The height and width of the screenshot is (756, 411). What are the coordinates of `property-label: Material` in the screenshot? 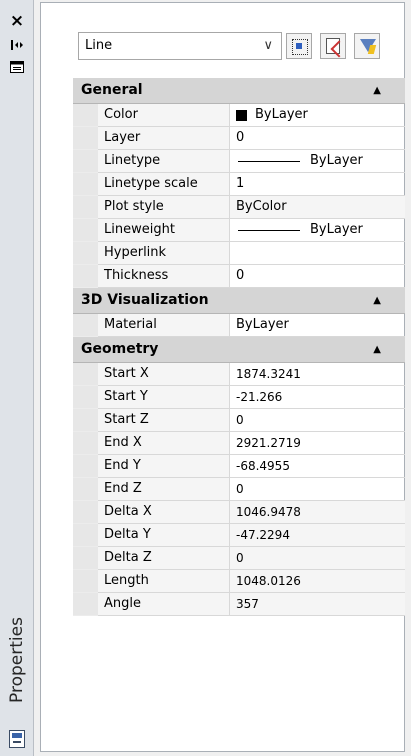 It's located at (164, 325).